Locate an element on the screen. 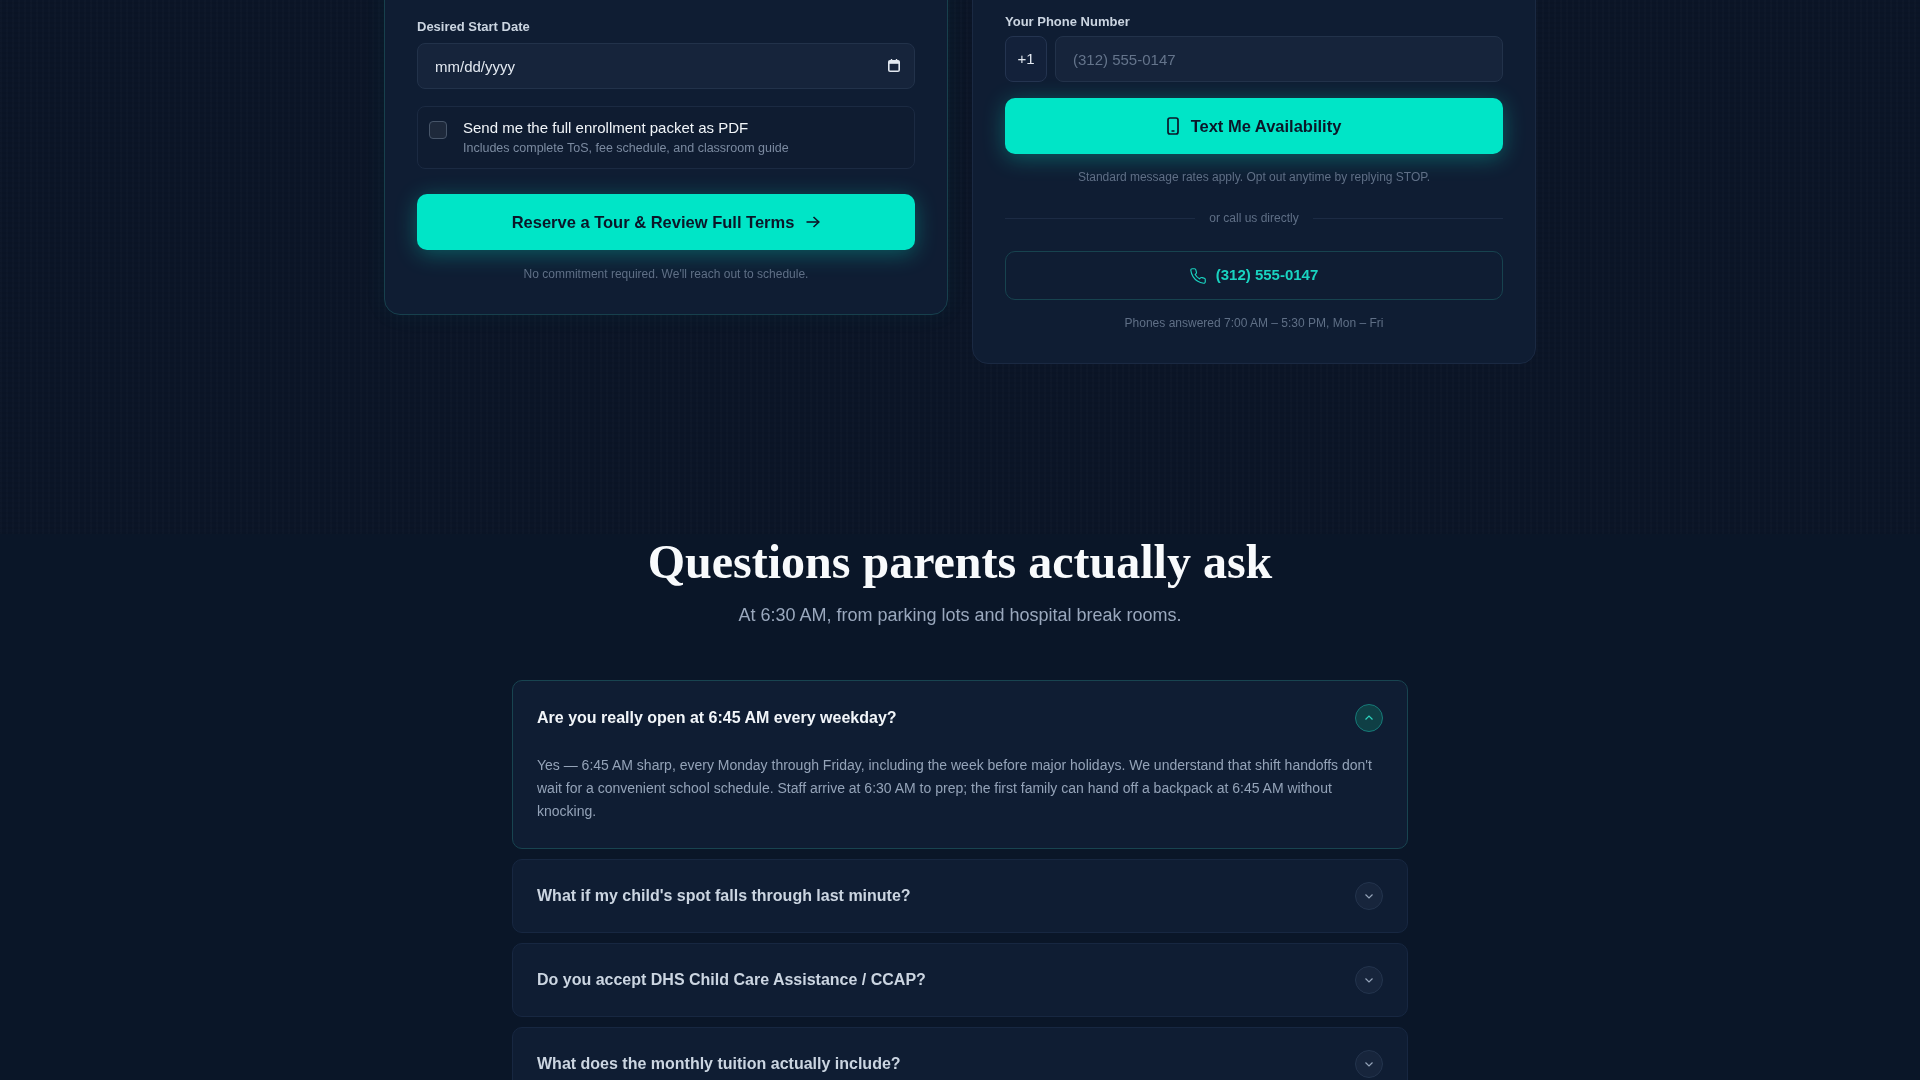  call-button: (312) 555-0147 is located at coordinates (1254, 275).